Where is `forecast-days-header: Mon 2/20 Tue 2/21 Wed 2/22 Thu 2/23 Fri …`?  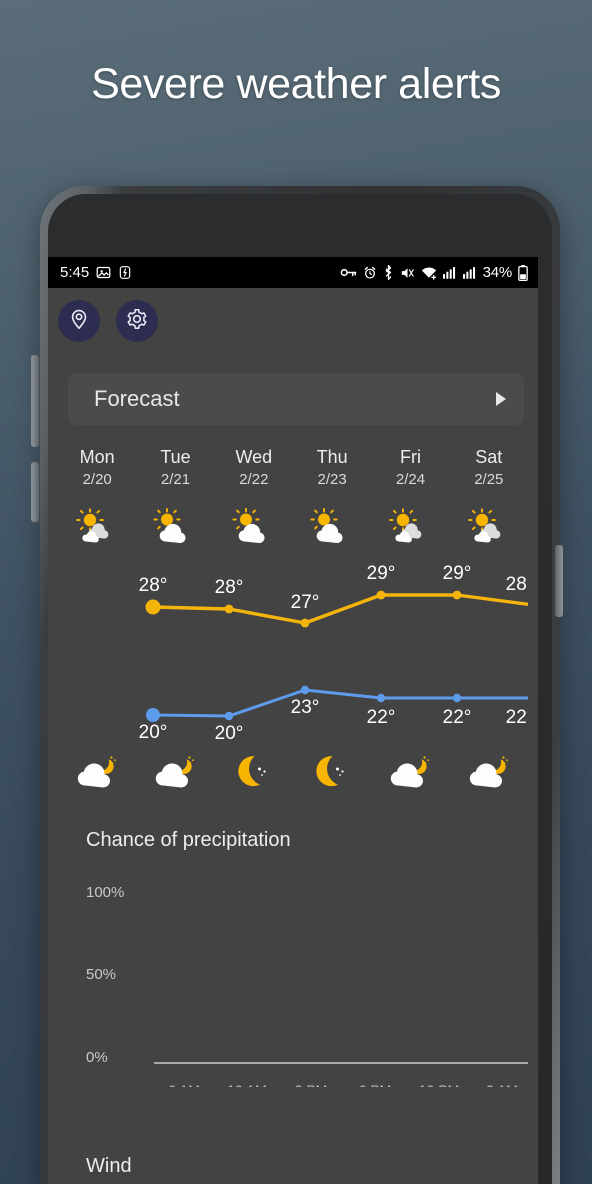 forecast-days-header: Mon 2/20 Tue 2/21 Wed 2/22 Thu 2/23 Fri … is located at coordinates (293, 475).